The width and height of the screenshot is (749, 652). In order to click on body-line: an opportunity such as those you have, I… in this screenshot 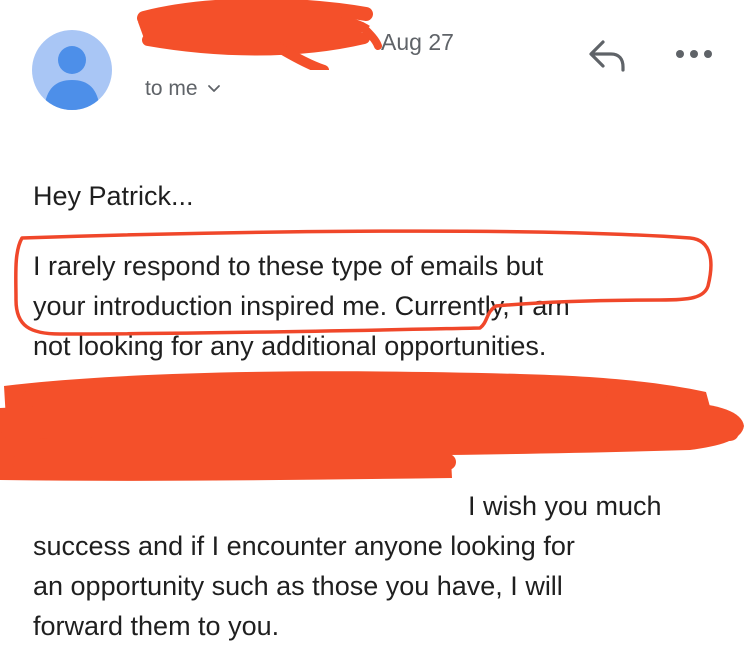, I will do `click(298, 586)`.